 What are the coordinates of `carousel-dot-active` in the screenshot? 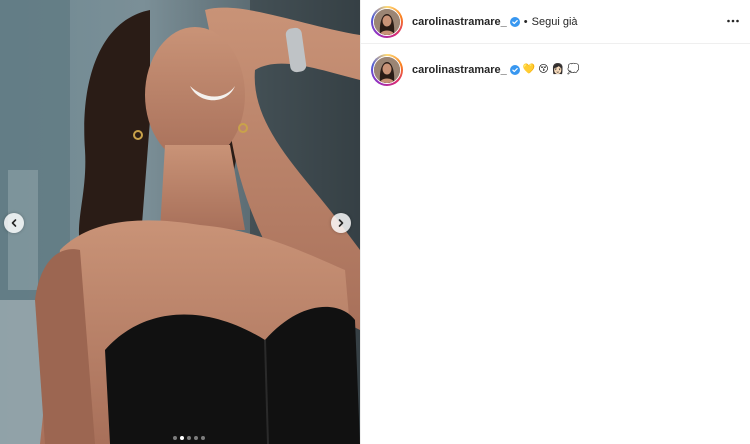 It's located at (181, 438).